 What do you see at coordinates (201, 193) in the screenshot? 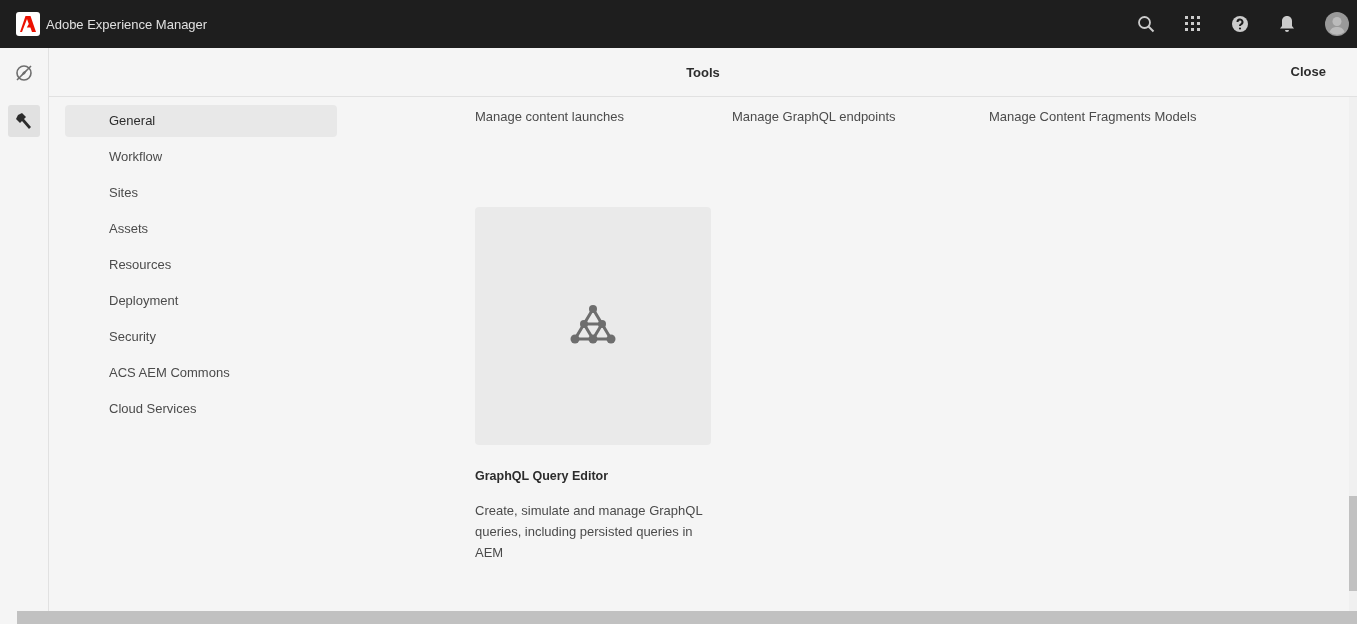
I see `category-item: Sites` at bounding box center [201, 193].